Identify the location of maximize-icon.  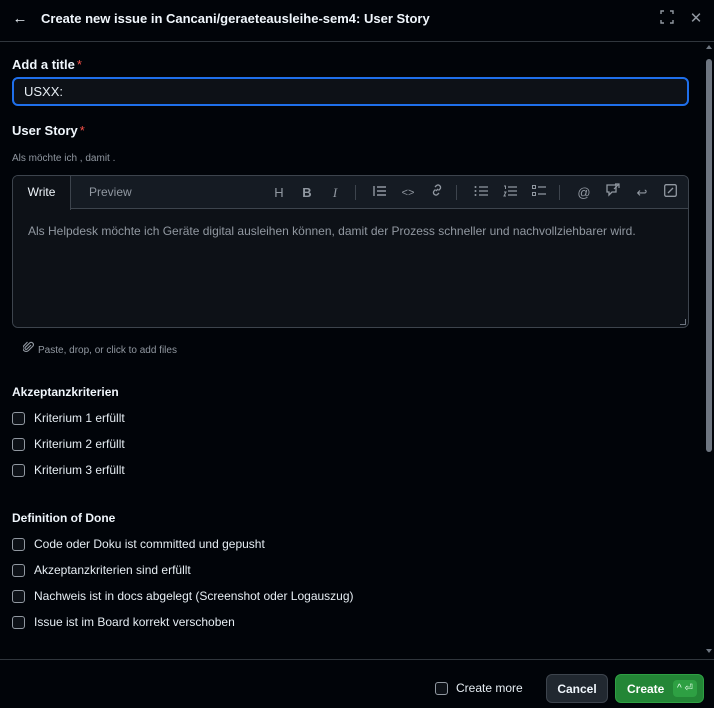
(667, 19).